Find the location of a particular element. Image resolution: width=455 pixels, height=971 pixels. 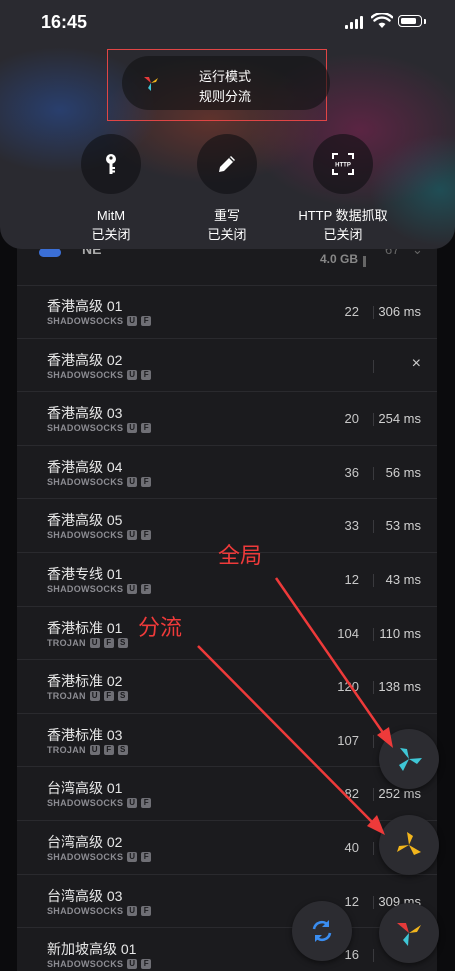

node-row: 香港高级 04 SHADOWSOCKS U F 36 56 ms is located at coordinates (227, 473).